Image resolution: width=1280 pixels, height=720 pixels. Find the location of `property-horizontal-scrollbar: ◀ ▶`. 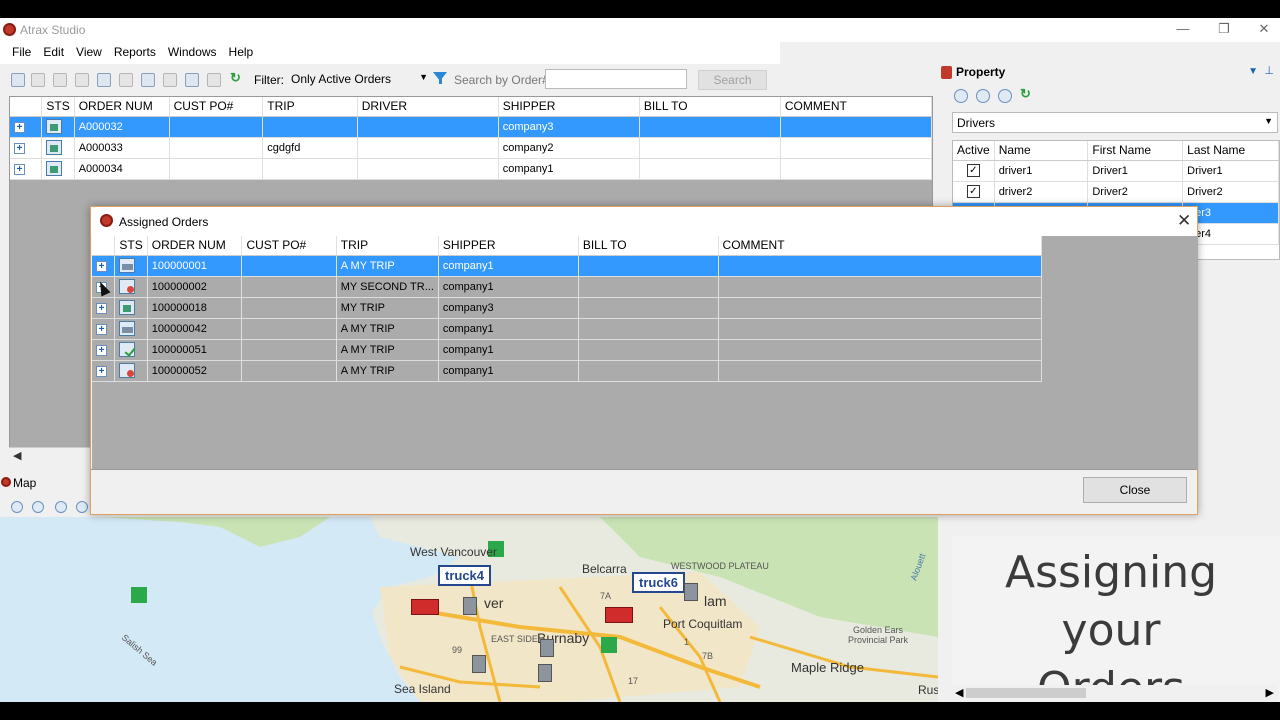

property-horizontal-scrollbar: ◀ ▶ is located at coordinates (1115, 693).